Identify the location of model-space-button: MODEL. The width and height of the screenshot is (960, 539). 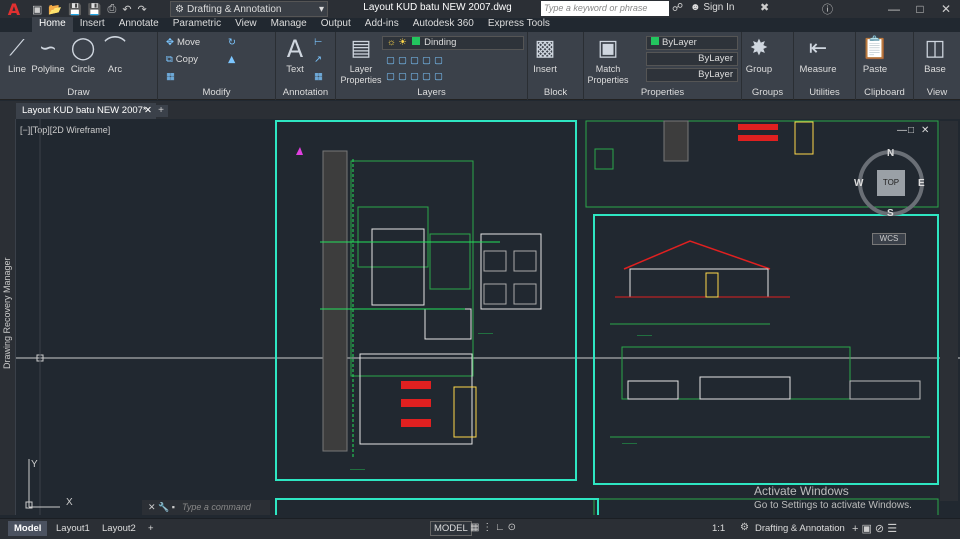
(451, 528).